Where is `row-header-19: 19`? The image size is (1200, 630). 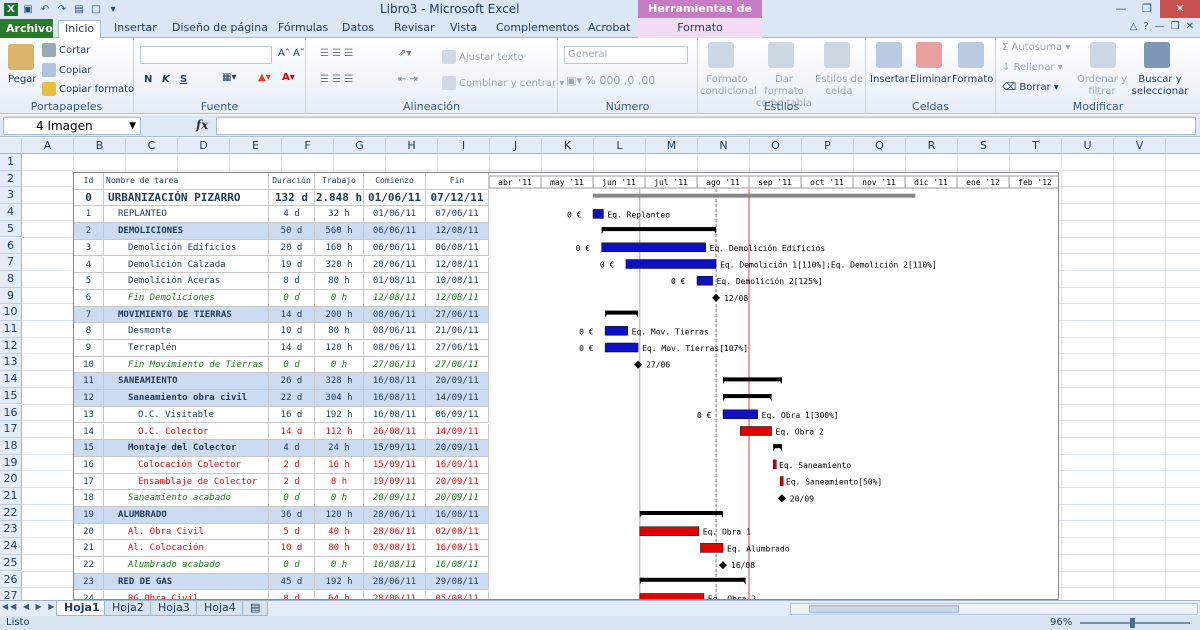
row-header-19: 19 is located at coordinates (11, 463).